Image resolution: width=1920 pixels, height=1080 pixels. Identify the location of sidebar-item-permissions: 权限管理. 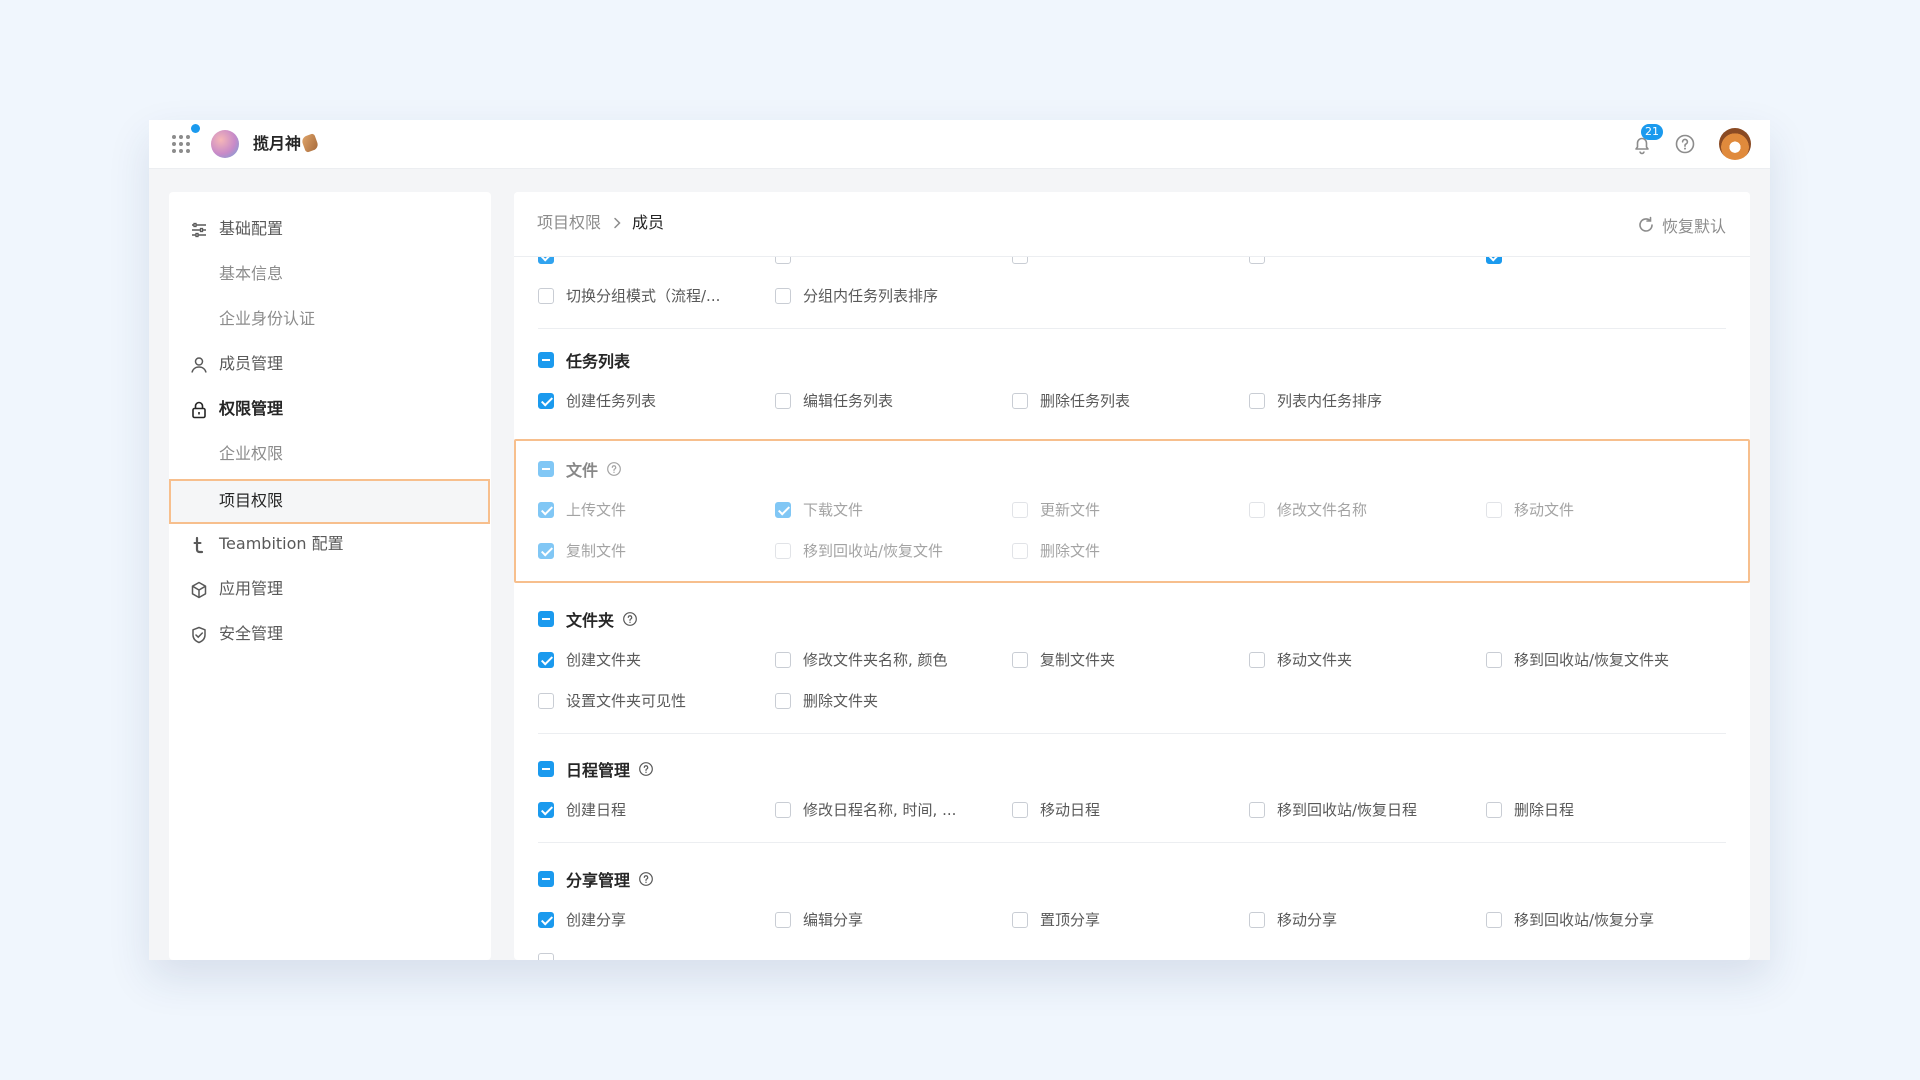
(330, 409).